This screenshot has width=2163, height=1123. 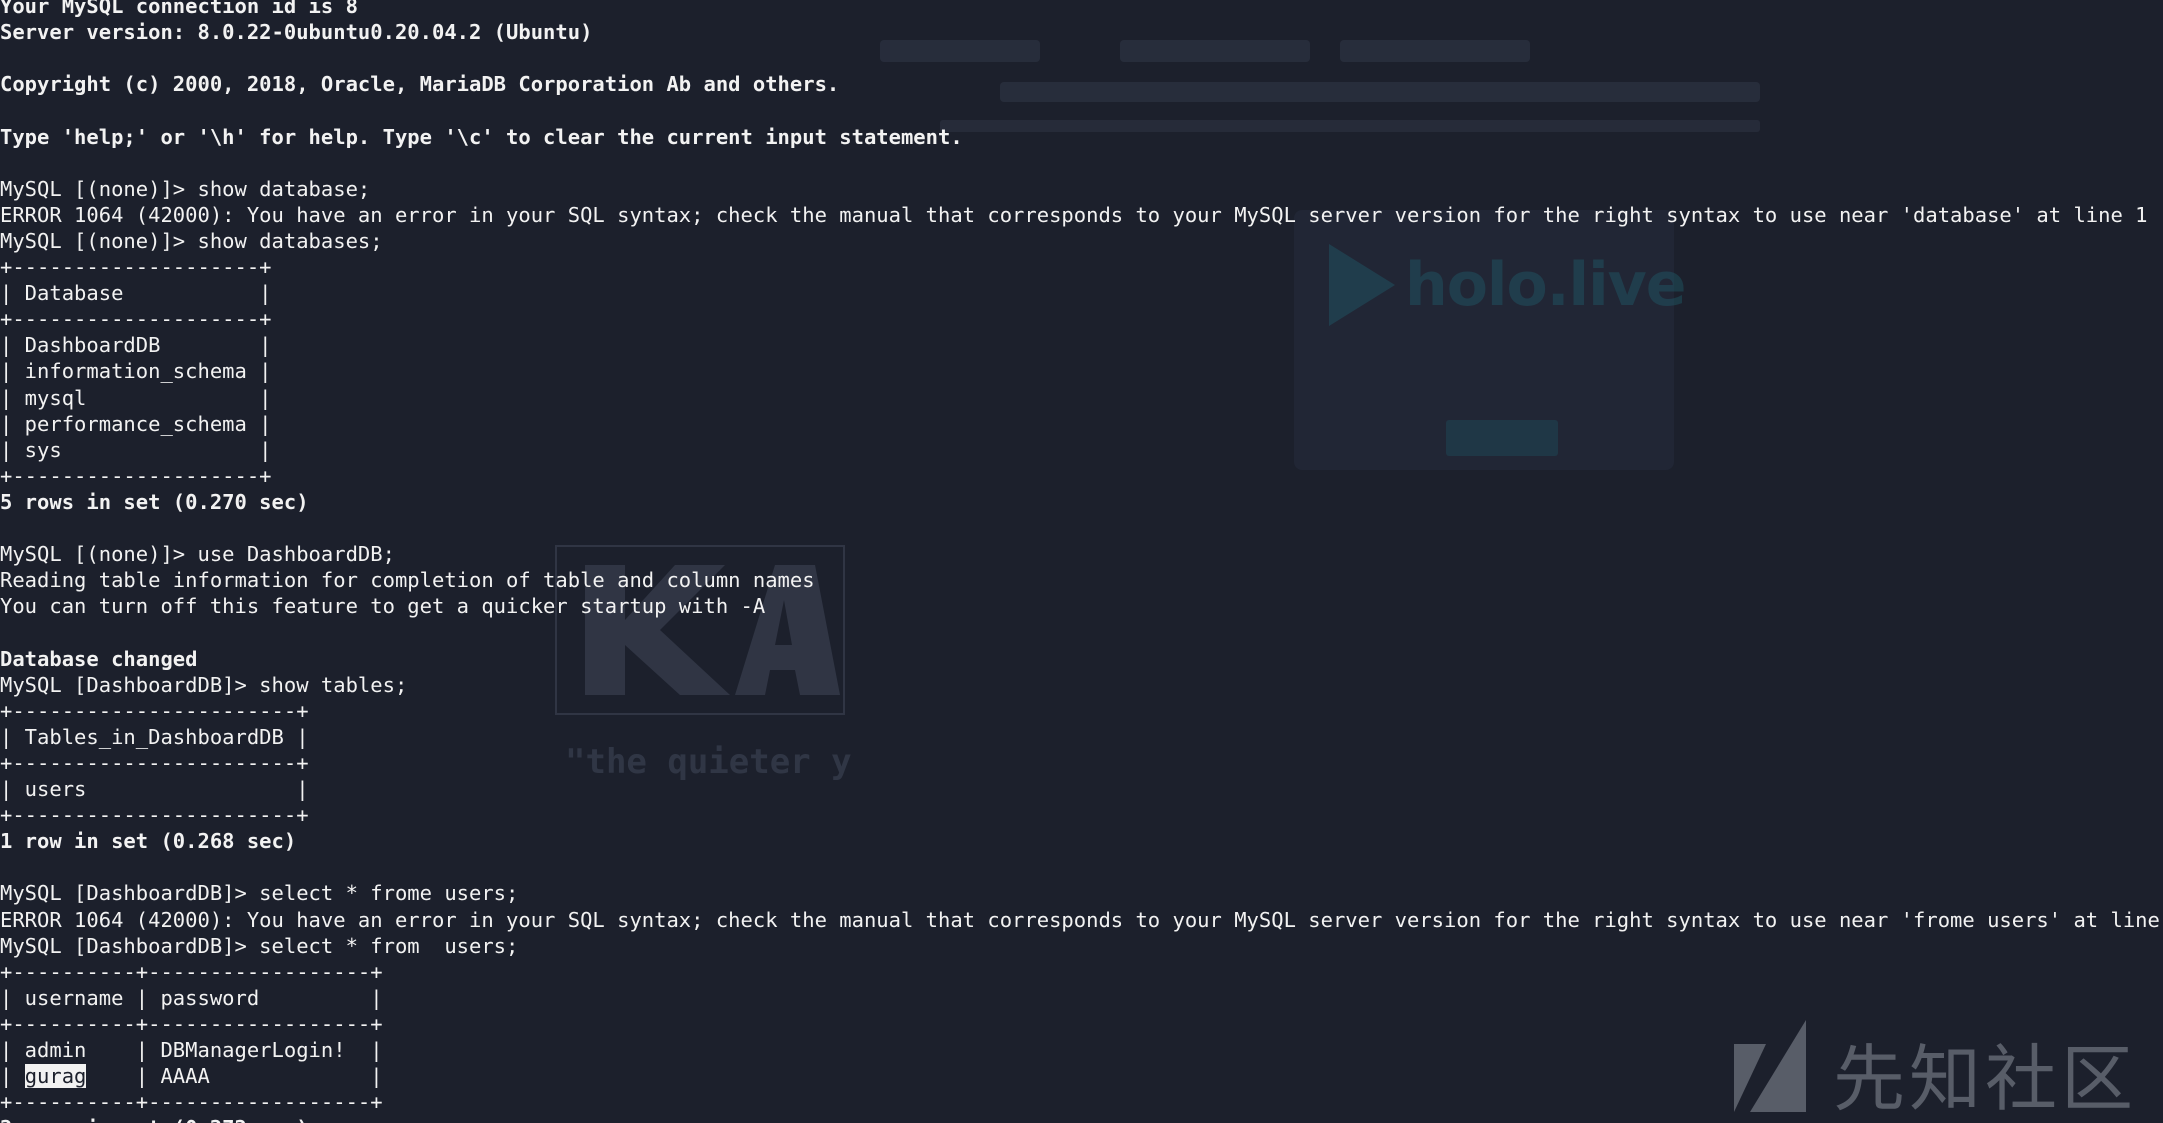 What do you see at coordinates (1985, 1079) in the screenshot?
I see `watermark-text: 先知社区` at bounding box center [1985, 1079].